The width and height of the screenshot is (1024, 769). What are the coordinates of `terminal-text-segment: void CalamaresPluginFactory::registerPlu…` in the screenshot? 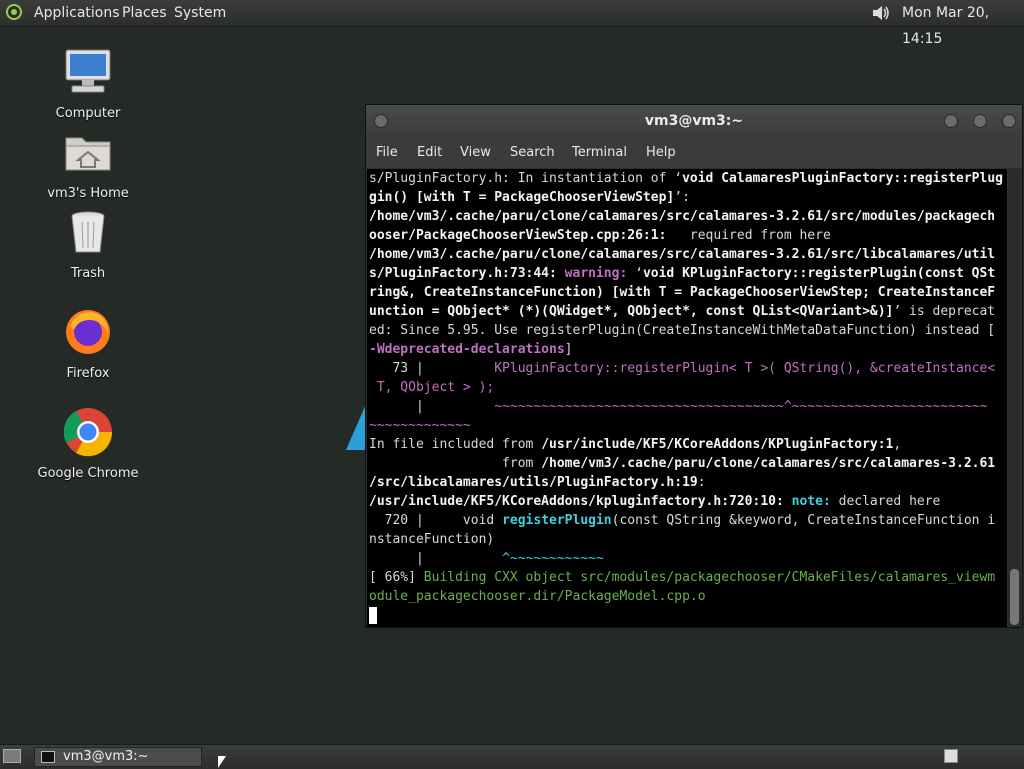 It's located at (842, 178).